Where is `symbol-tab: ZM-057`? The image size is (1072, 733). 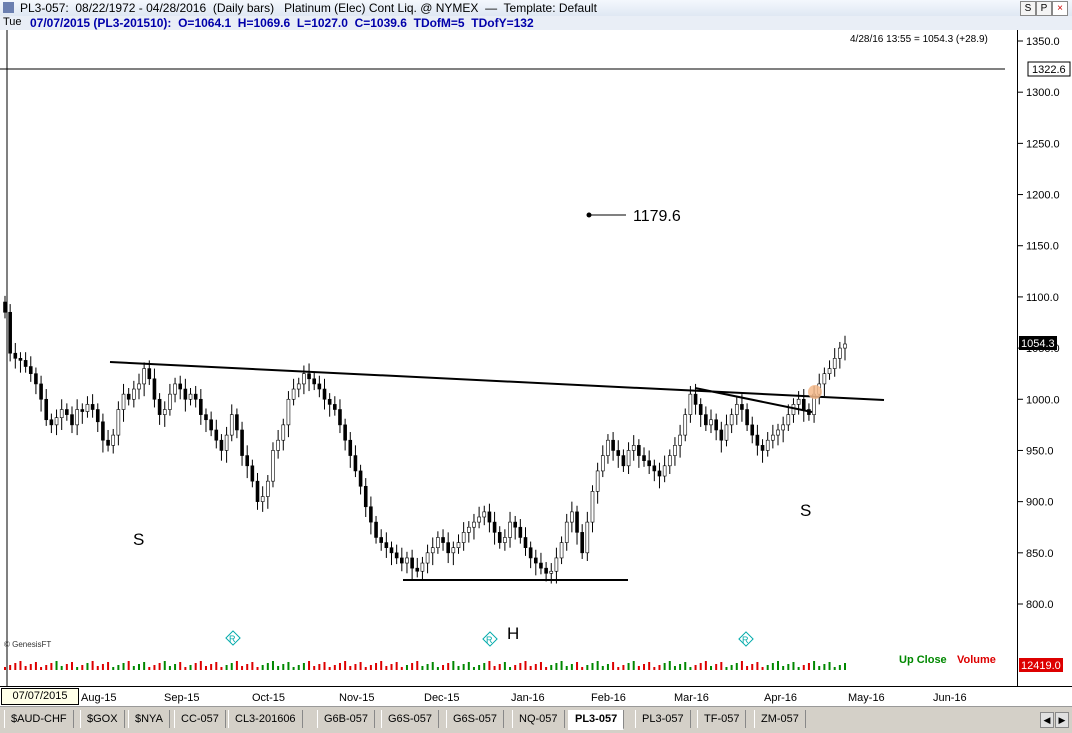 symbol-tab: ZM-057 is located at coordinates (780, 719).